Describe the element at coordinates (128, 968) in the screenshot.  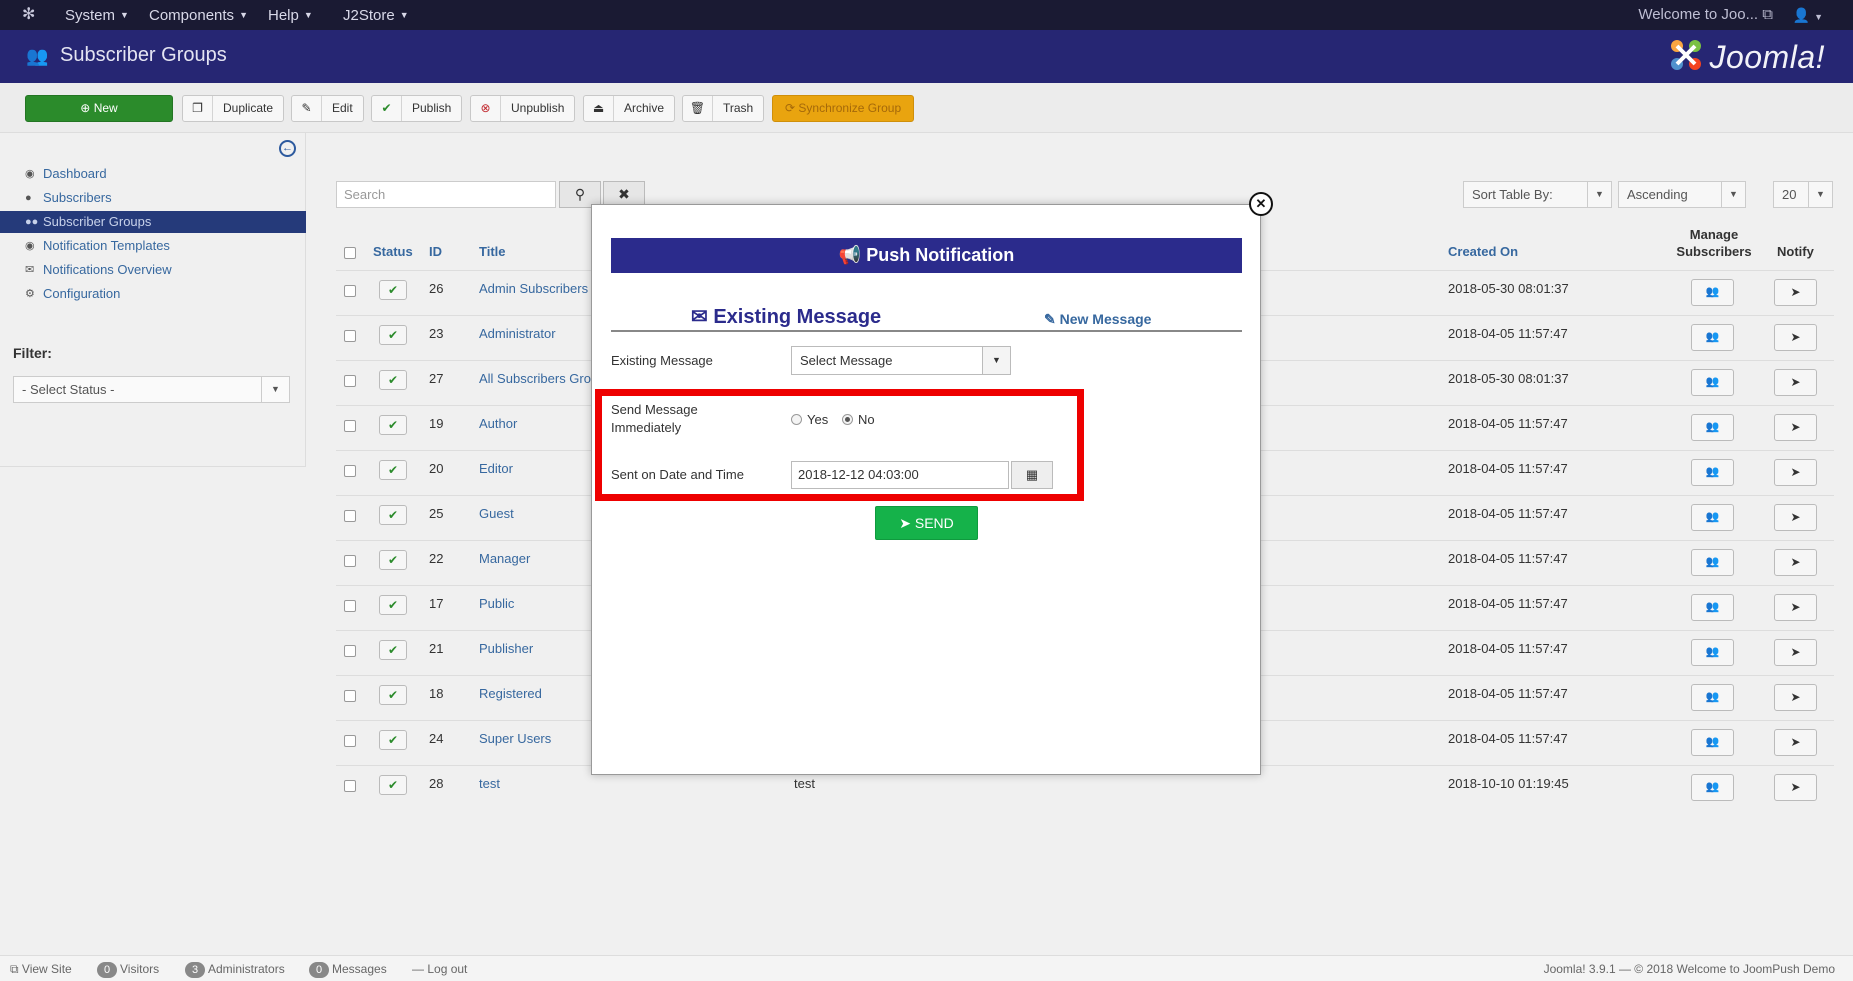
I see `visitors-link: 0 Visitors` at that location.